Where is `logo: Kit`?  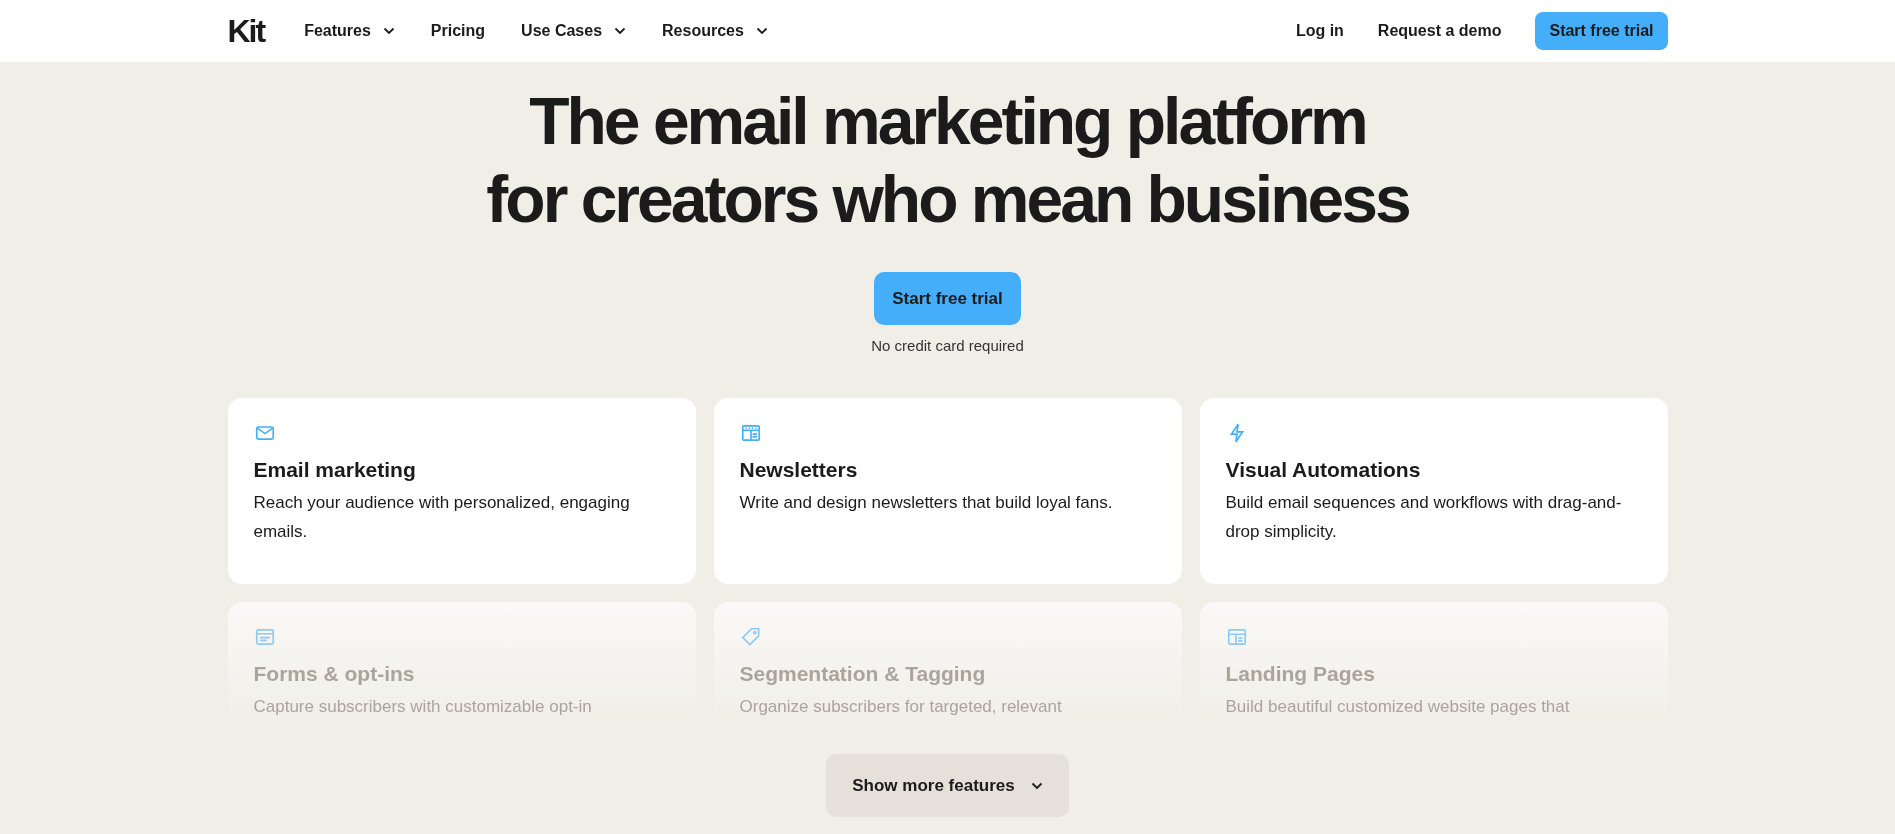
logo: Kit is located at coordinates (246, 31).